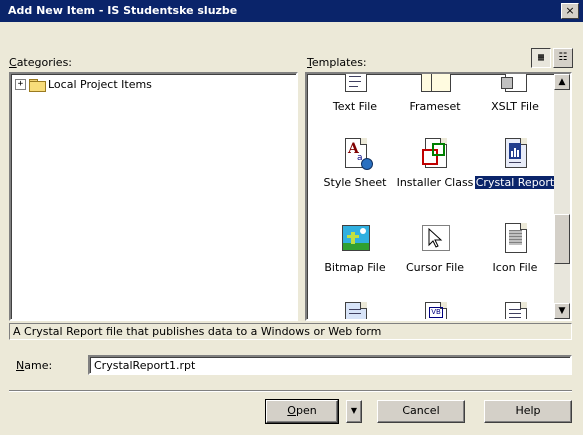 This screenshot has width=583, height=435. Describe the element at coordinates (435, 106) in the screenshot. I see `template-label: Frameset` at that location.